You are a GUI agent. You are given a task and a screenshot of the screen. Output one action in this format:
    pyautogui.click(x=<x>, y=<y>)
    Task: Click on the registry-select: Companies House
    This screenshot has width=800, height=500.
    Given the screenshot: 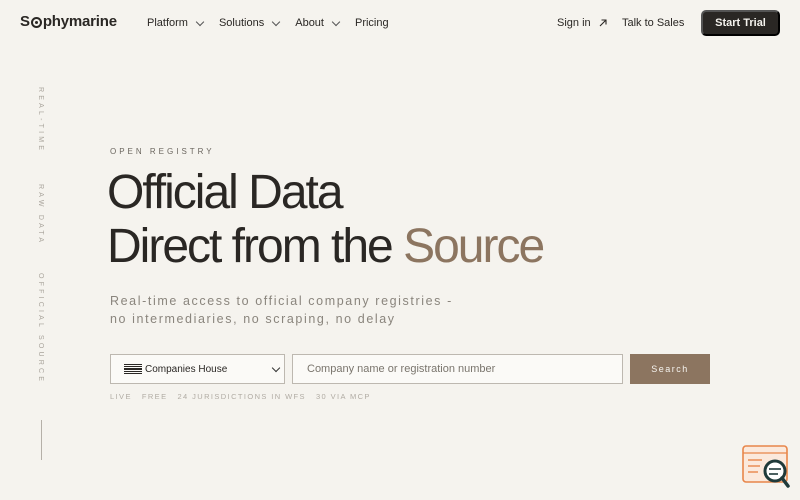 What is the action you would take?
    pyautogui.click(x=197, y=369)
    